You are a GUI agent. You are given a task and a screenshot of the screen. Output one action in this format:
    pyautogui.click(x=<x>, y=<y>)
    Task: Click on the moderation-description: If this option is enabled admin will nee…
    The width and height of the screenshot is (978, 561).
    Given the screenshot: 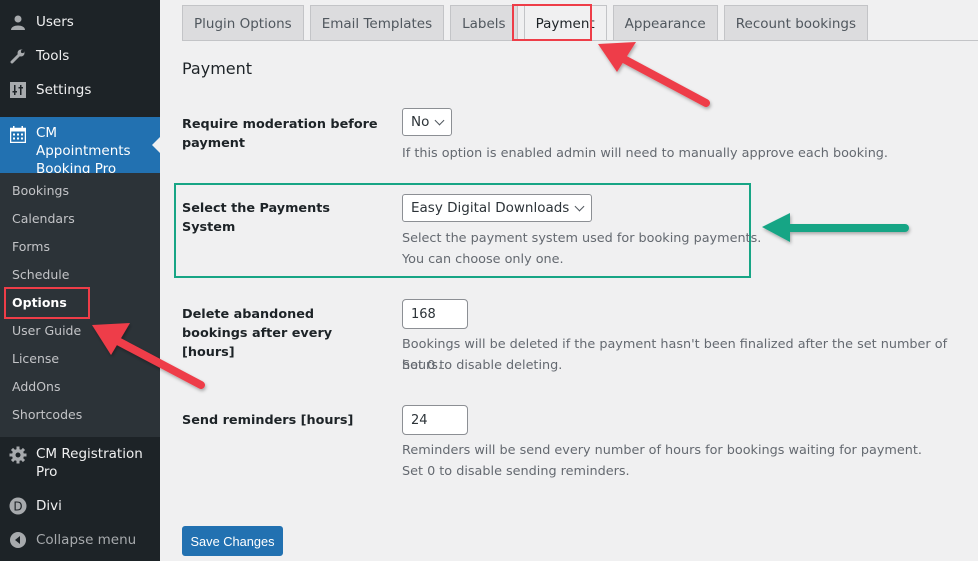 What is the action you would take?
    pyautogui.click(x=645, y=153)
    